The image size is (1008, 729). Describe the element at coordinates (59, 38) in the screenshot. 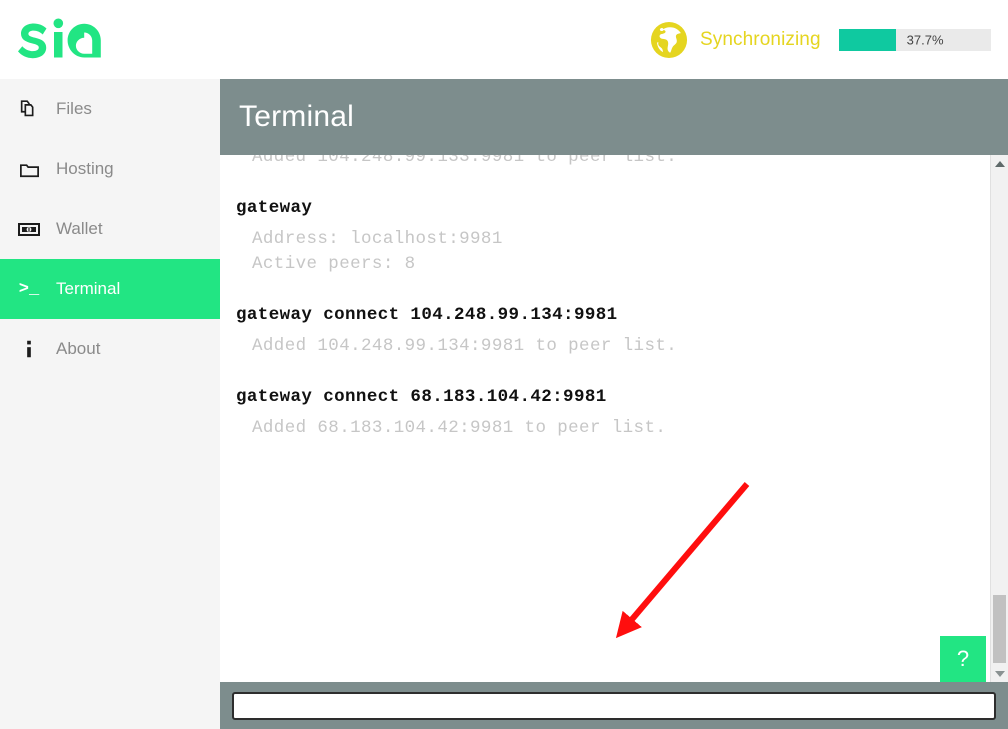

I see `sia-logo-icon` at that location.